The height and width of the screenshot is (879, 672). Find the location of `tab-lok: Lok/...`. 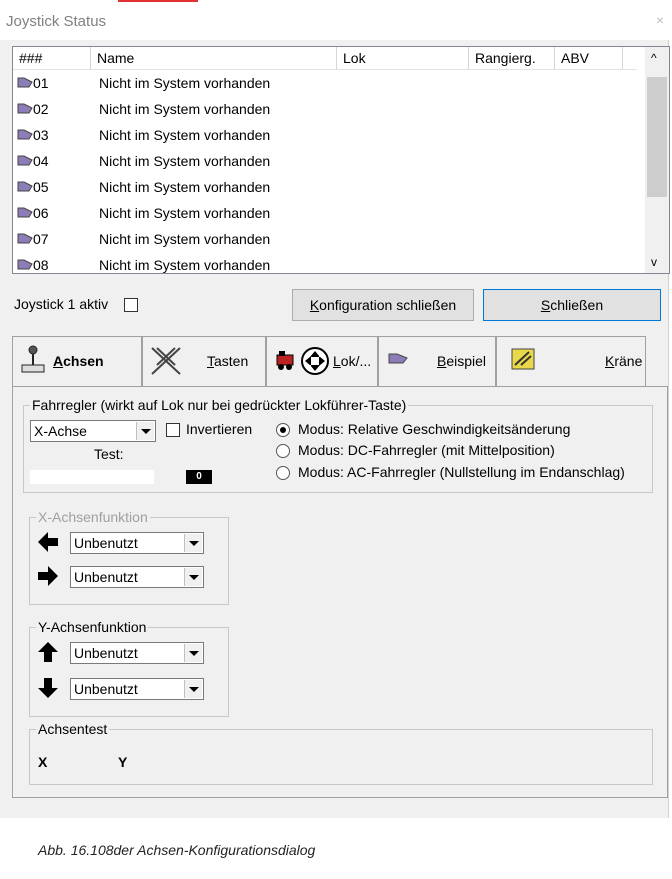

tab-lok: Lok/... is located at coordinates (322, 361).